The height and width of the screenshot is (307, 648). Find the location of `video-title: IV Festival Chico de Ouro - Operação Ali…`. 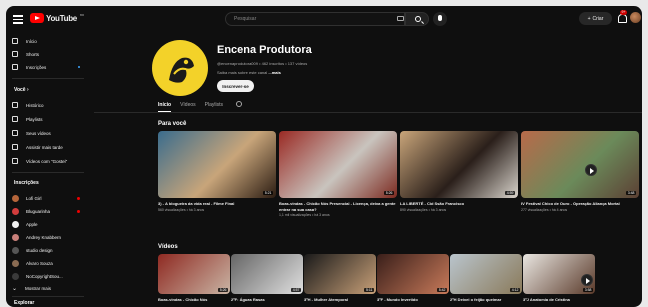

video-title: IV Festival Chico de Ouro - Operação Ali… is located at coordinates (580, 204).